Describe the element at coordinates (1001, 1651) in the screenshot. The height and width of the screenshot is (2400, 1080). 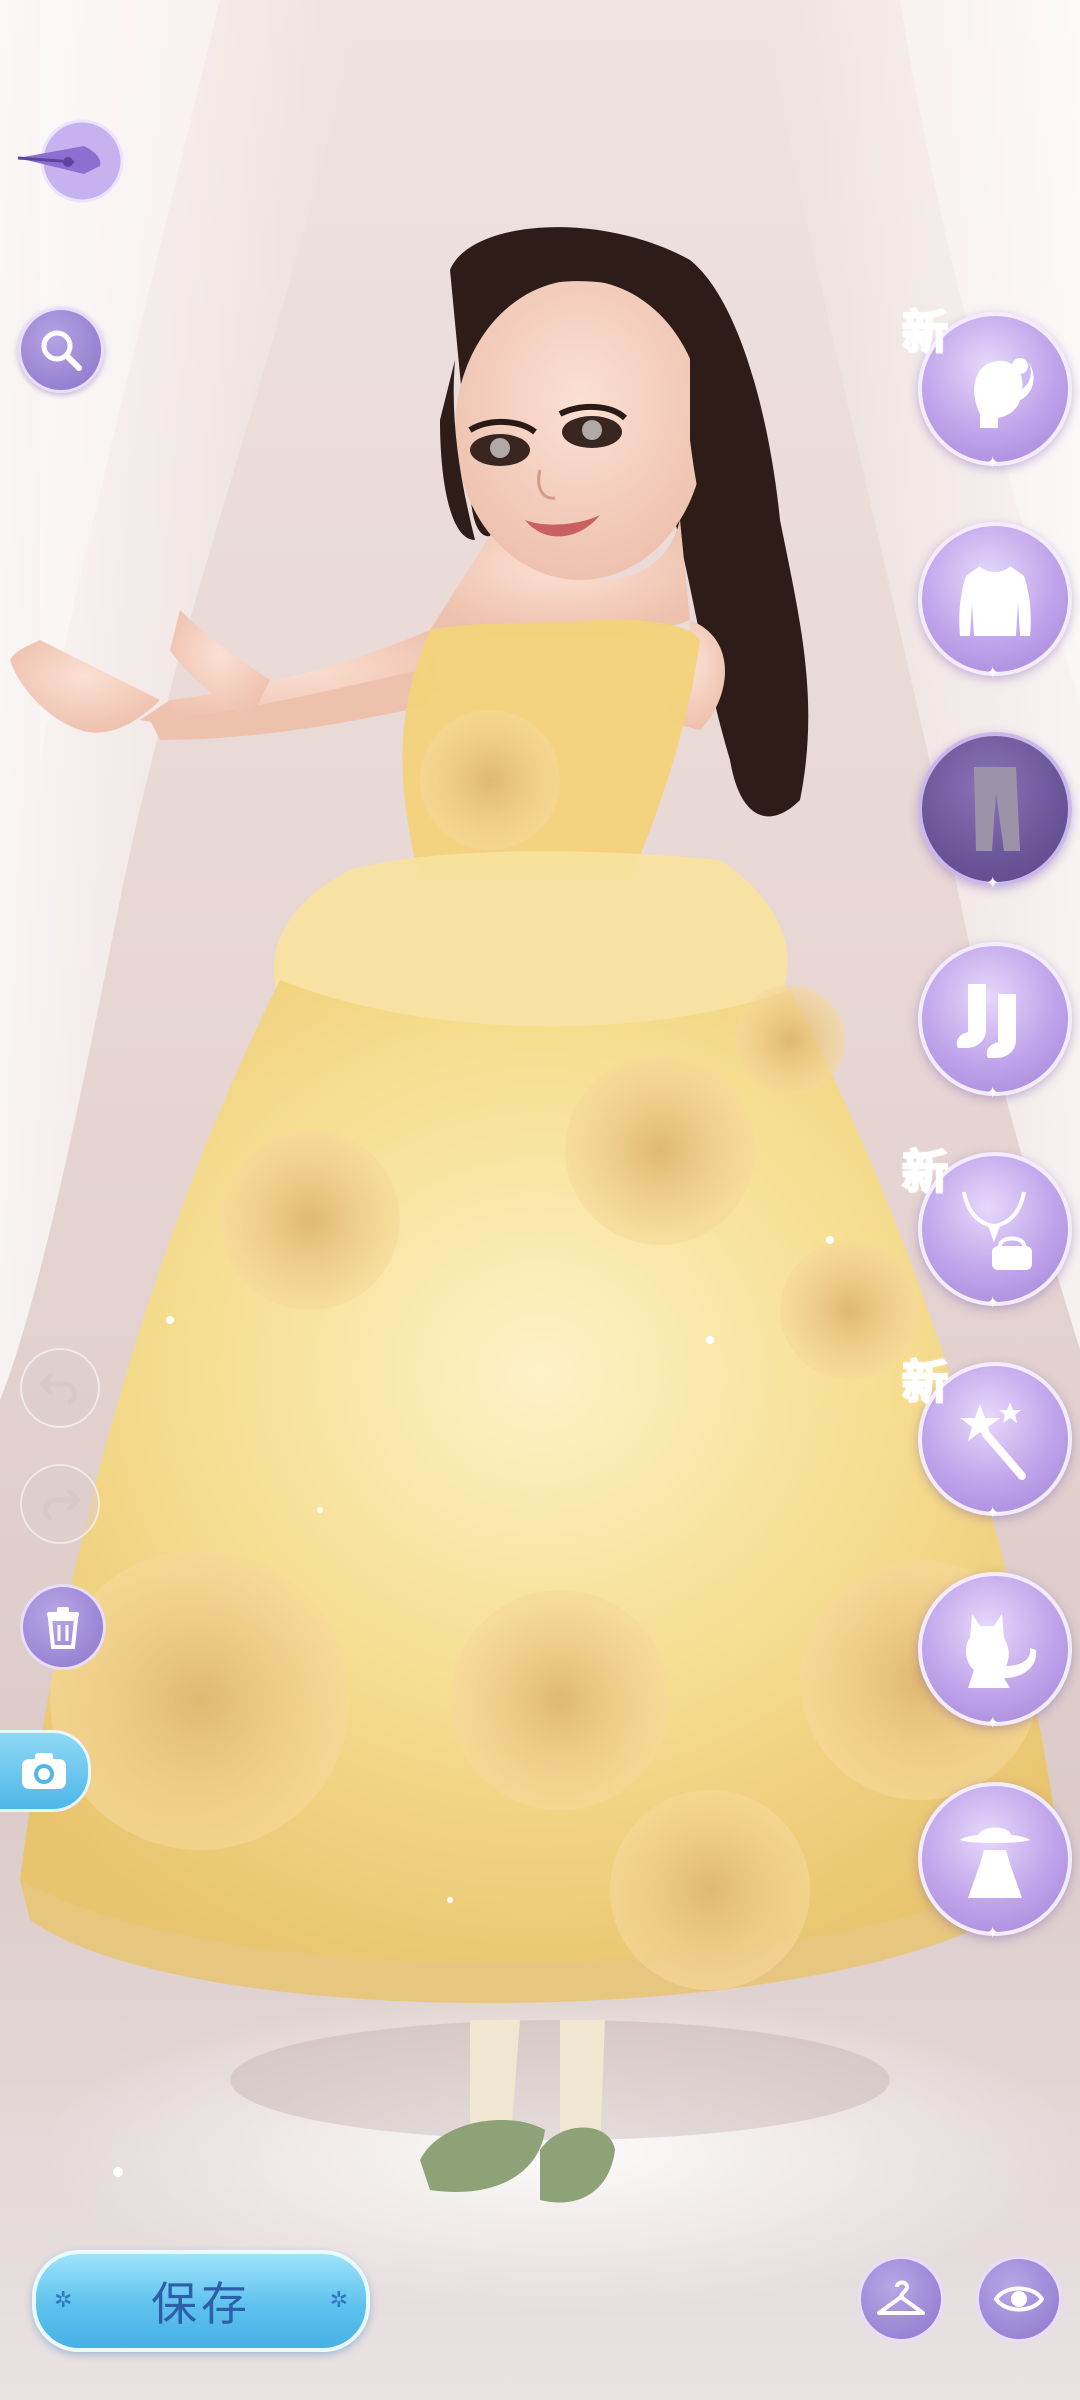
I see `cat-icon` at that location.